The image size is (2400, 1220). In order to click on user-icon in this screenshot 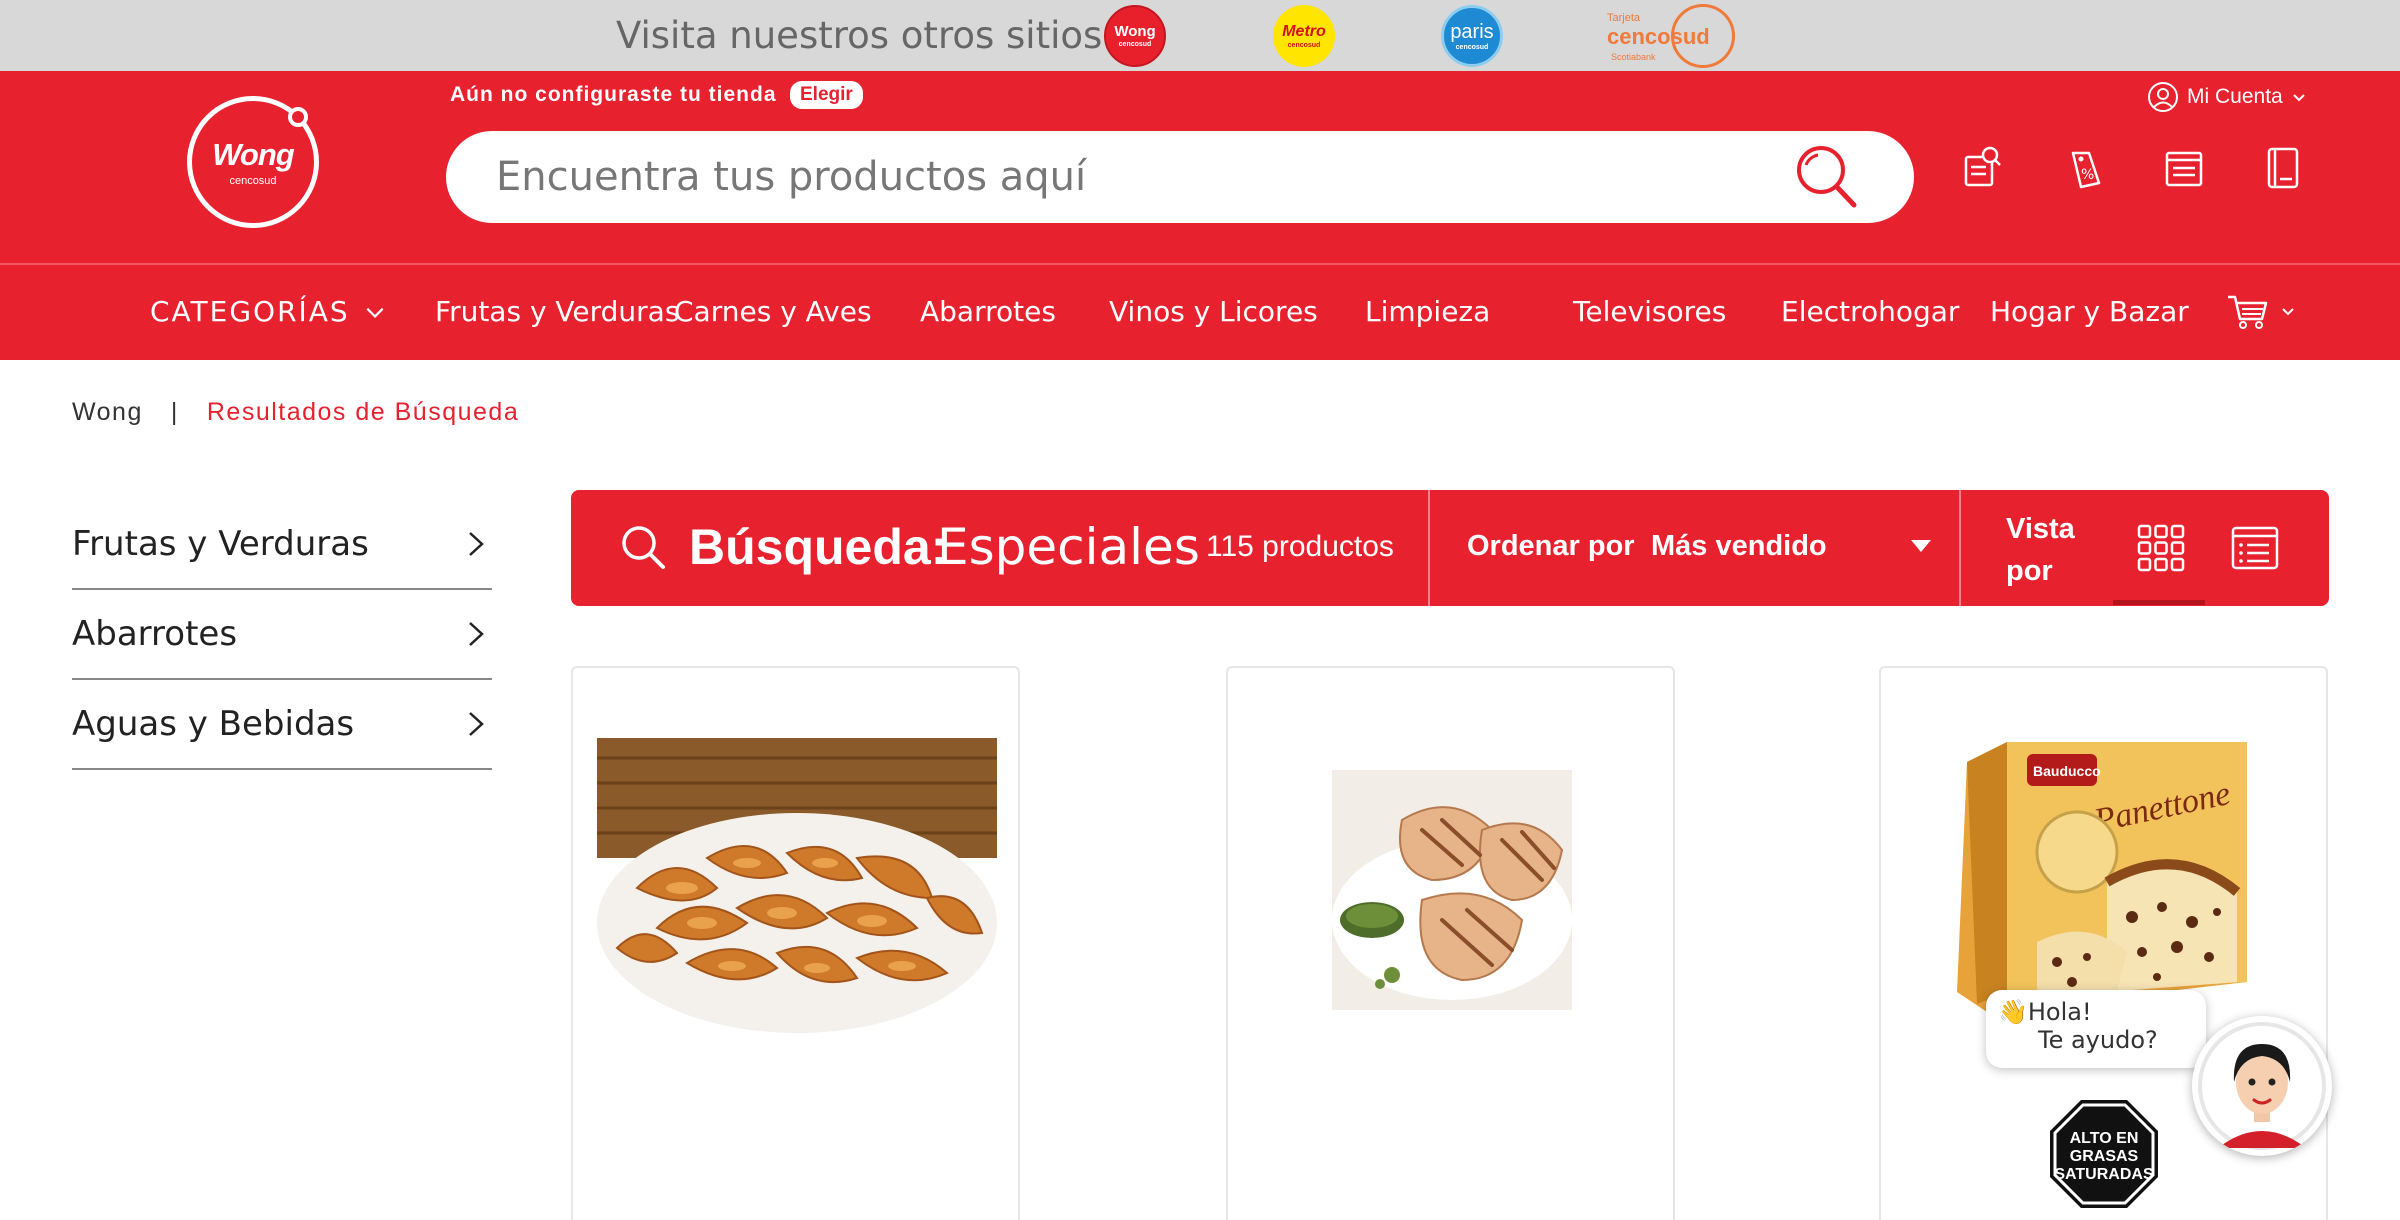, I will do `click(2163, 97)`.